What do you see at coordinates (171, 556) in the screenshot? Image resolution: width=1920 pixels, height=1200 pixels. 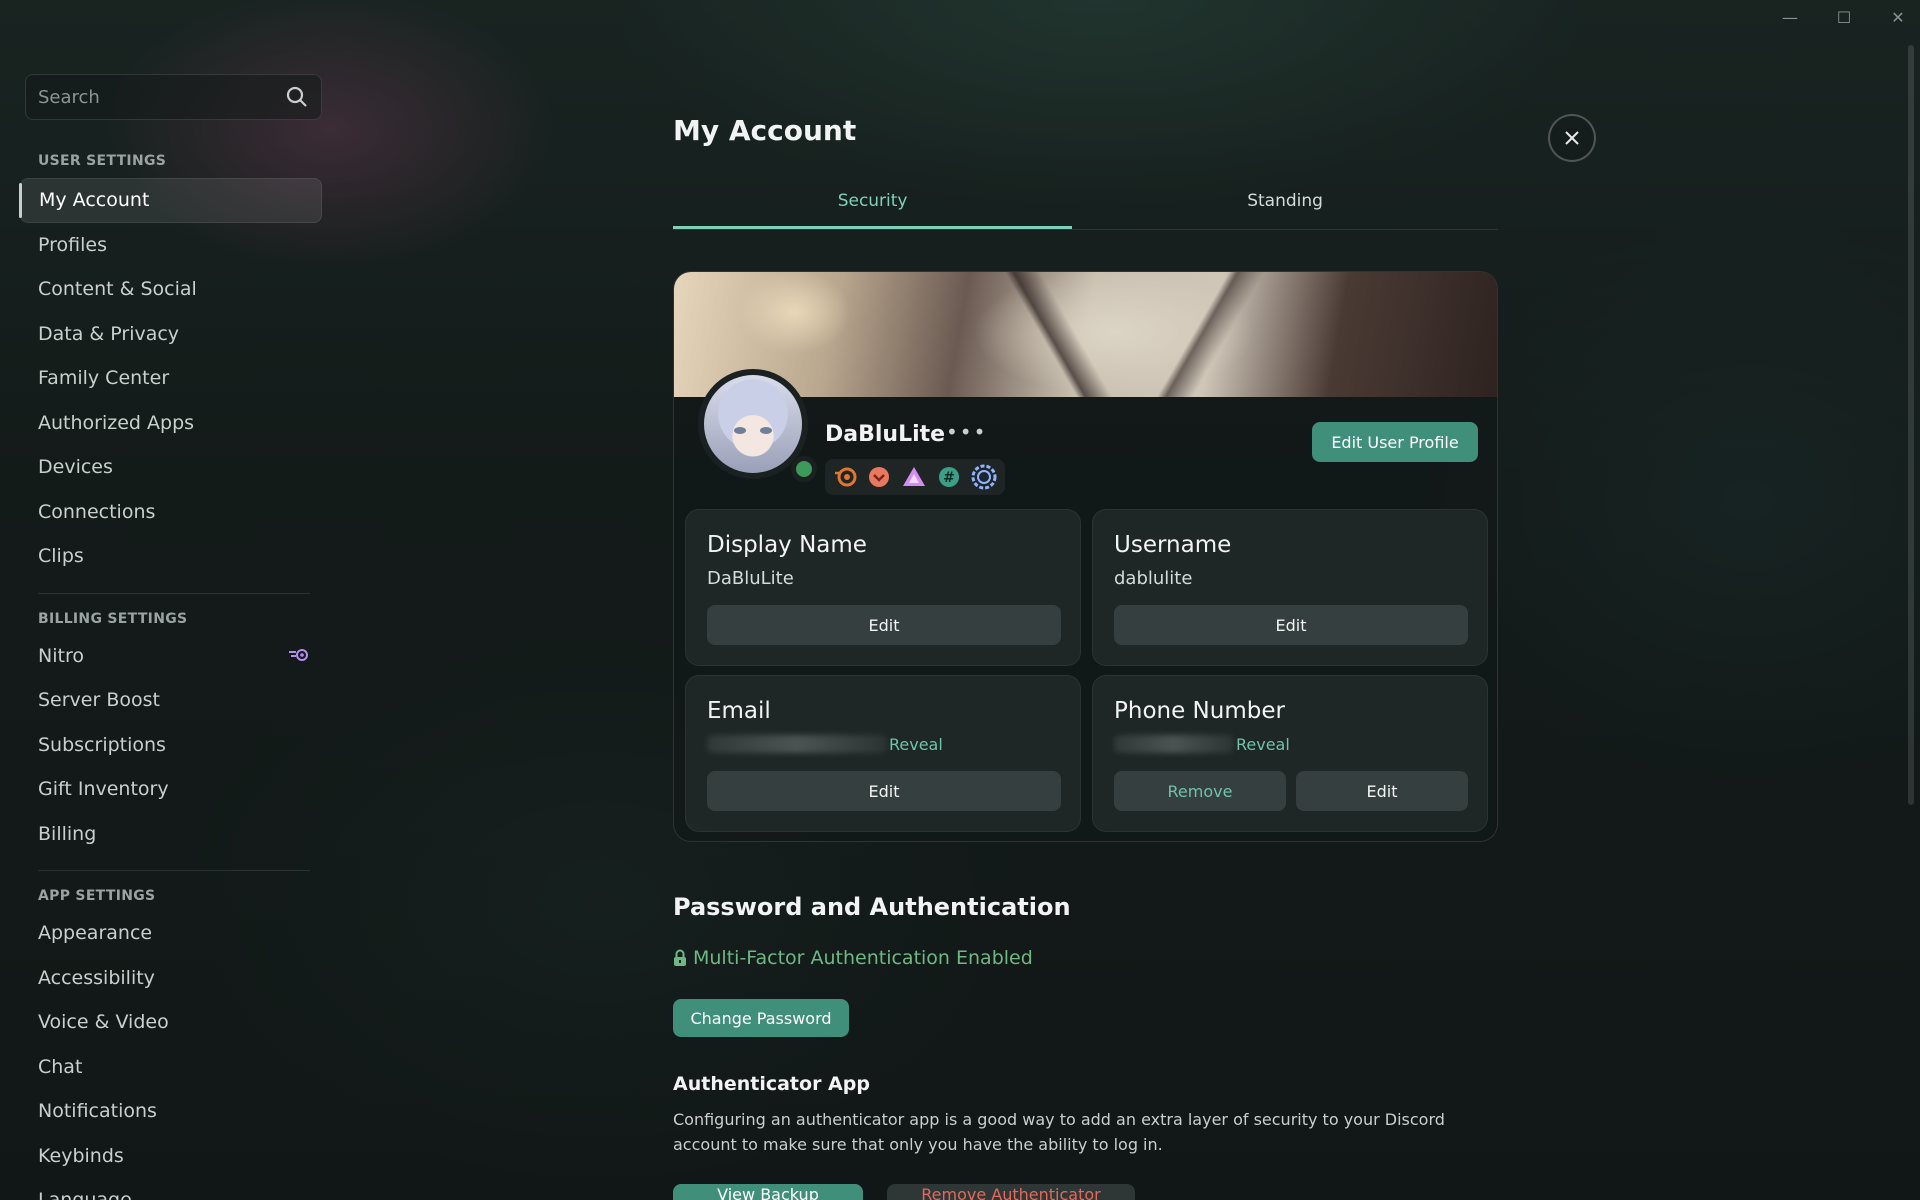 I see `sidebar-item-clips: Clips` at bounding box center [171, 556].